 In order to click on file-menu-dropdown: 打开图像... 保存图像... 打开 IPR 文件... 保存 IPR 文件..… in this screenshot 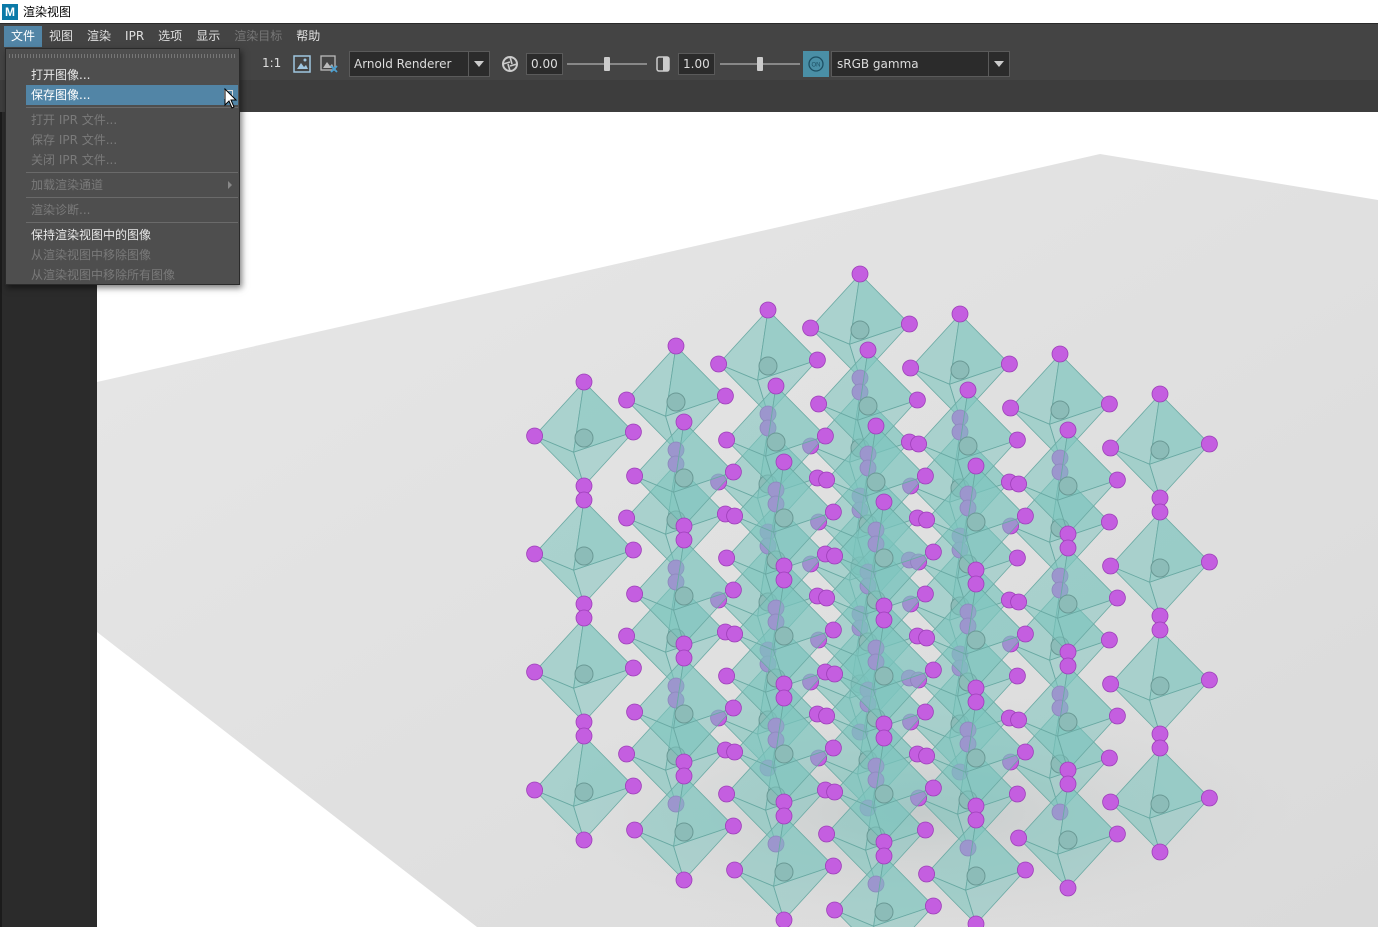, I will do `click(122, 166)`.